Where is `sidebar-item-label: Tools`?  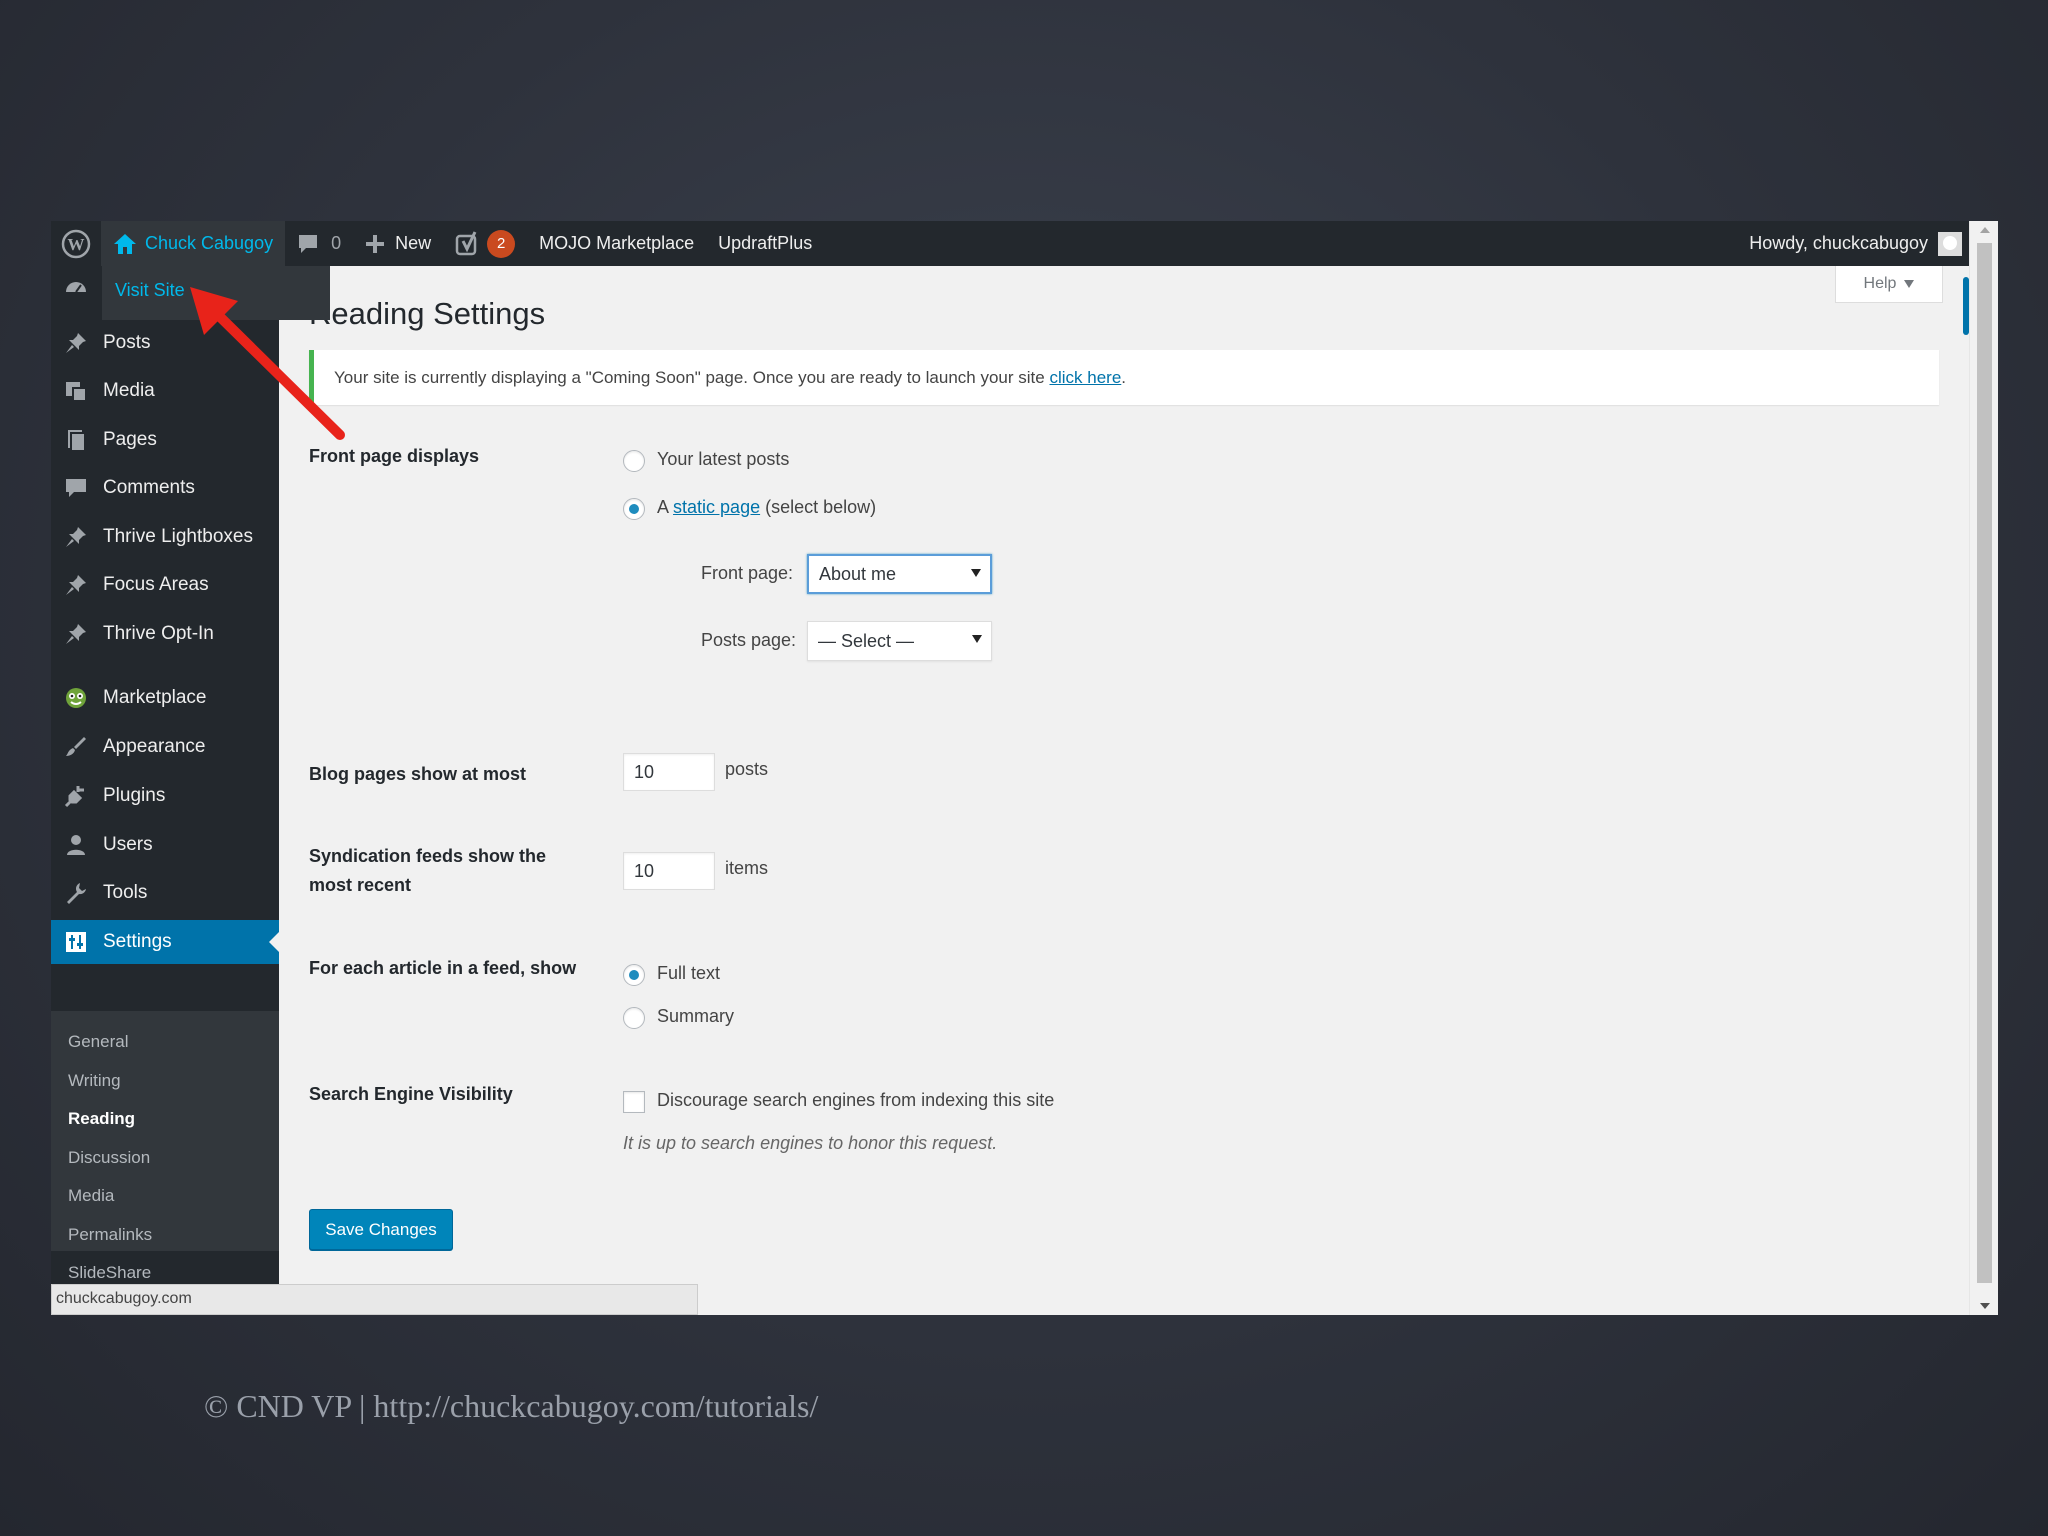 sidebar-item-label: Tools is located at coordinates (125, 892).